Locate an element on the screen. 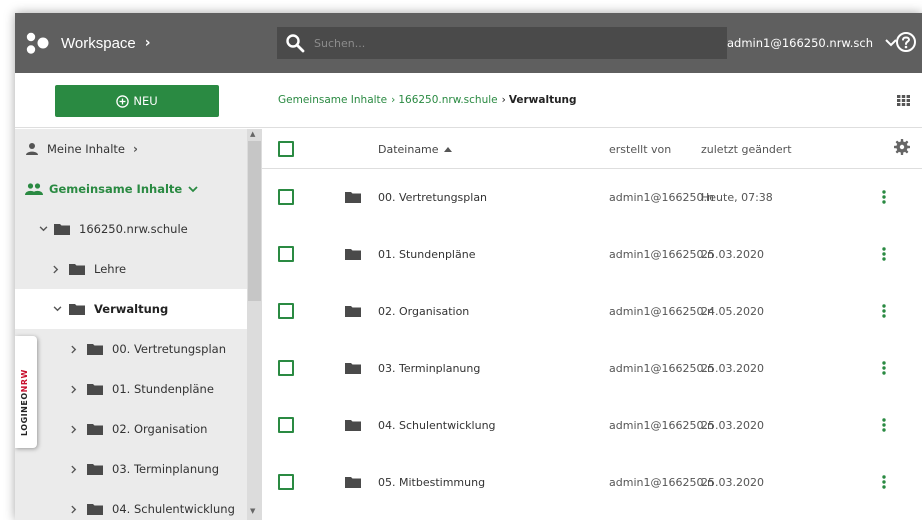  gear-icon is located at coordinates (902, 147).